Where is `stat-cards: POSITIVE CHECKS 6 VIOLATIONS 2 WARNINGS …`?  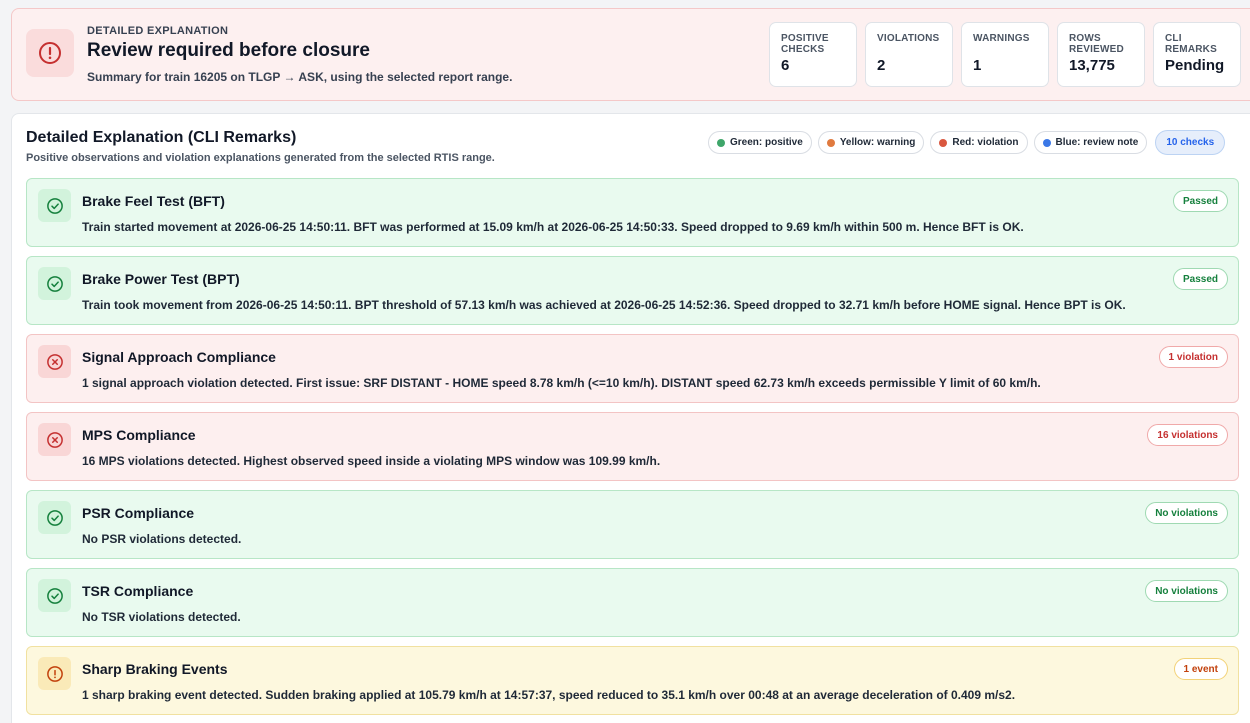 stat-cards: POSITIVE CHECKS 6 VIOLATIONS 2 WARNINGS … is located at coordinates (1005, 54).